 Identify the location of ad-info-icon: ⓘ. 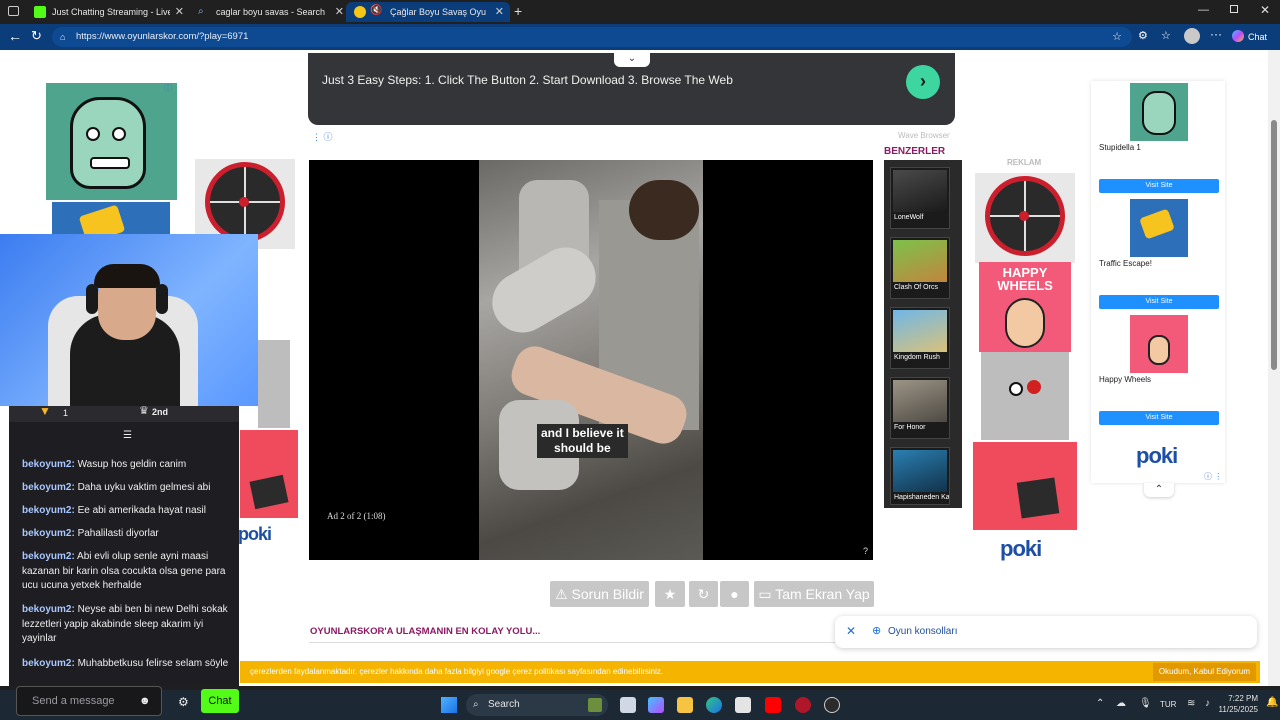
(168, 88).